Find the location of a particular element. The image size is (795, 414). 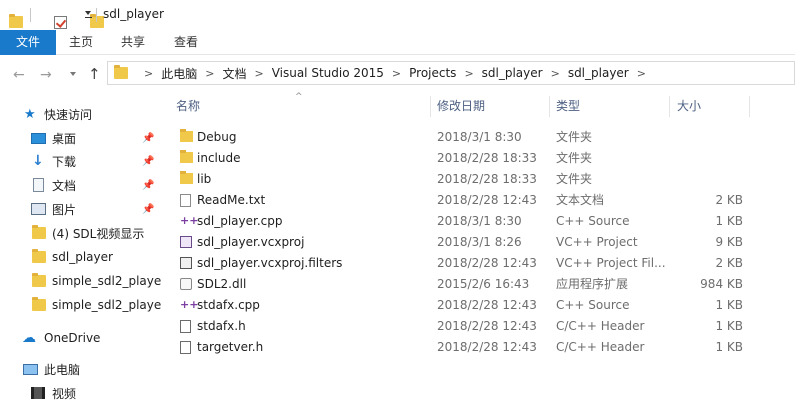

up-arrow-icon: ↑ is located at coordinates (94, 74).